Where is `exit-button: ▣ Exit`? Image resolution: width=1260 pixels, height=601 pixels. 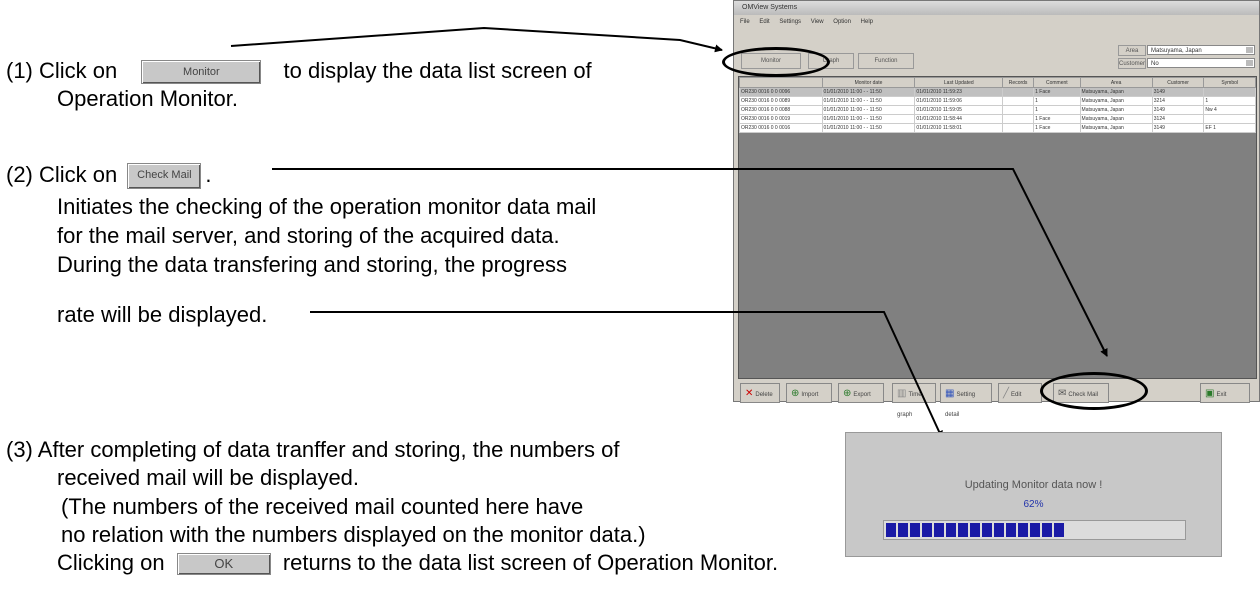
exit-button: ▣ Exit is located at coordinates (1225, 393).